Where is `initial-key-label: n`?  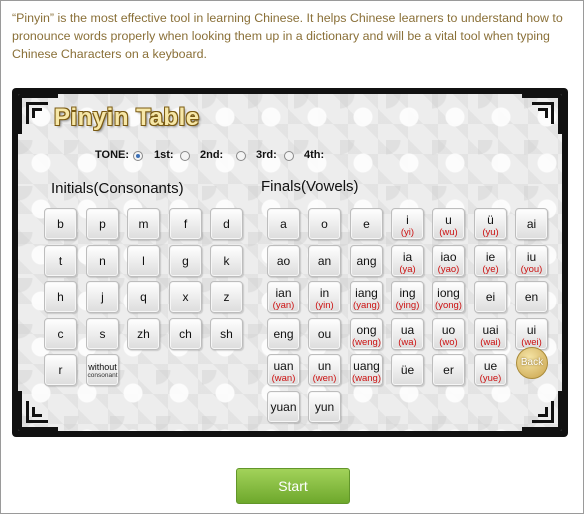
initial-key-label: n is located at coordinates (102, 261).